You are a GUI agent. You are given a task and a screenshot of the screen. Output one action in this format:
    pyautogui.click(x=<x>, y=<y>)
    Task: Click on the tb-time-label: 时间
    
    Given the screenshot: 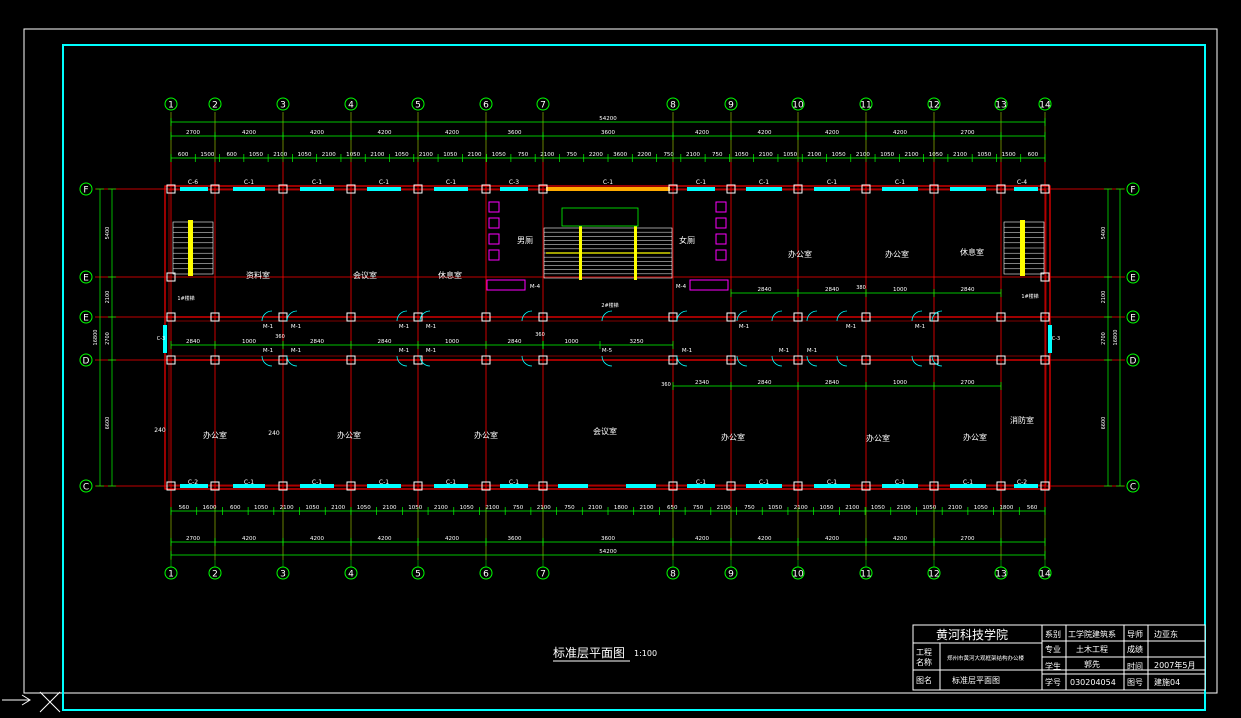 What is the action you would take?
    pyautogui.click(x=1135, y=666)
    